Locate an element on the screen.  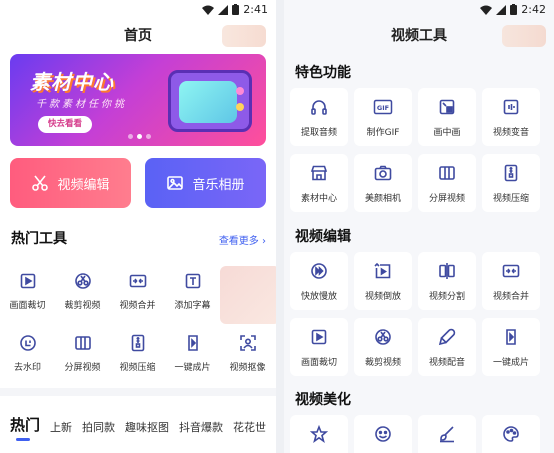
tool-dub: 视频配音 is located at coordinates (447, 347).